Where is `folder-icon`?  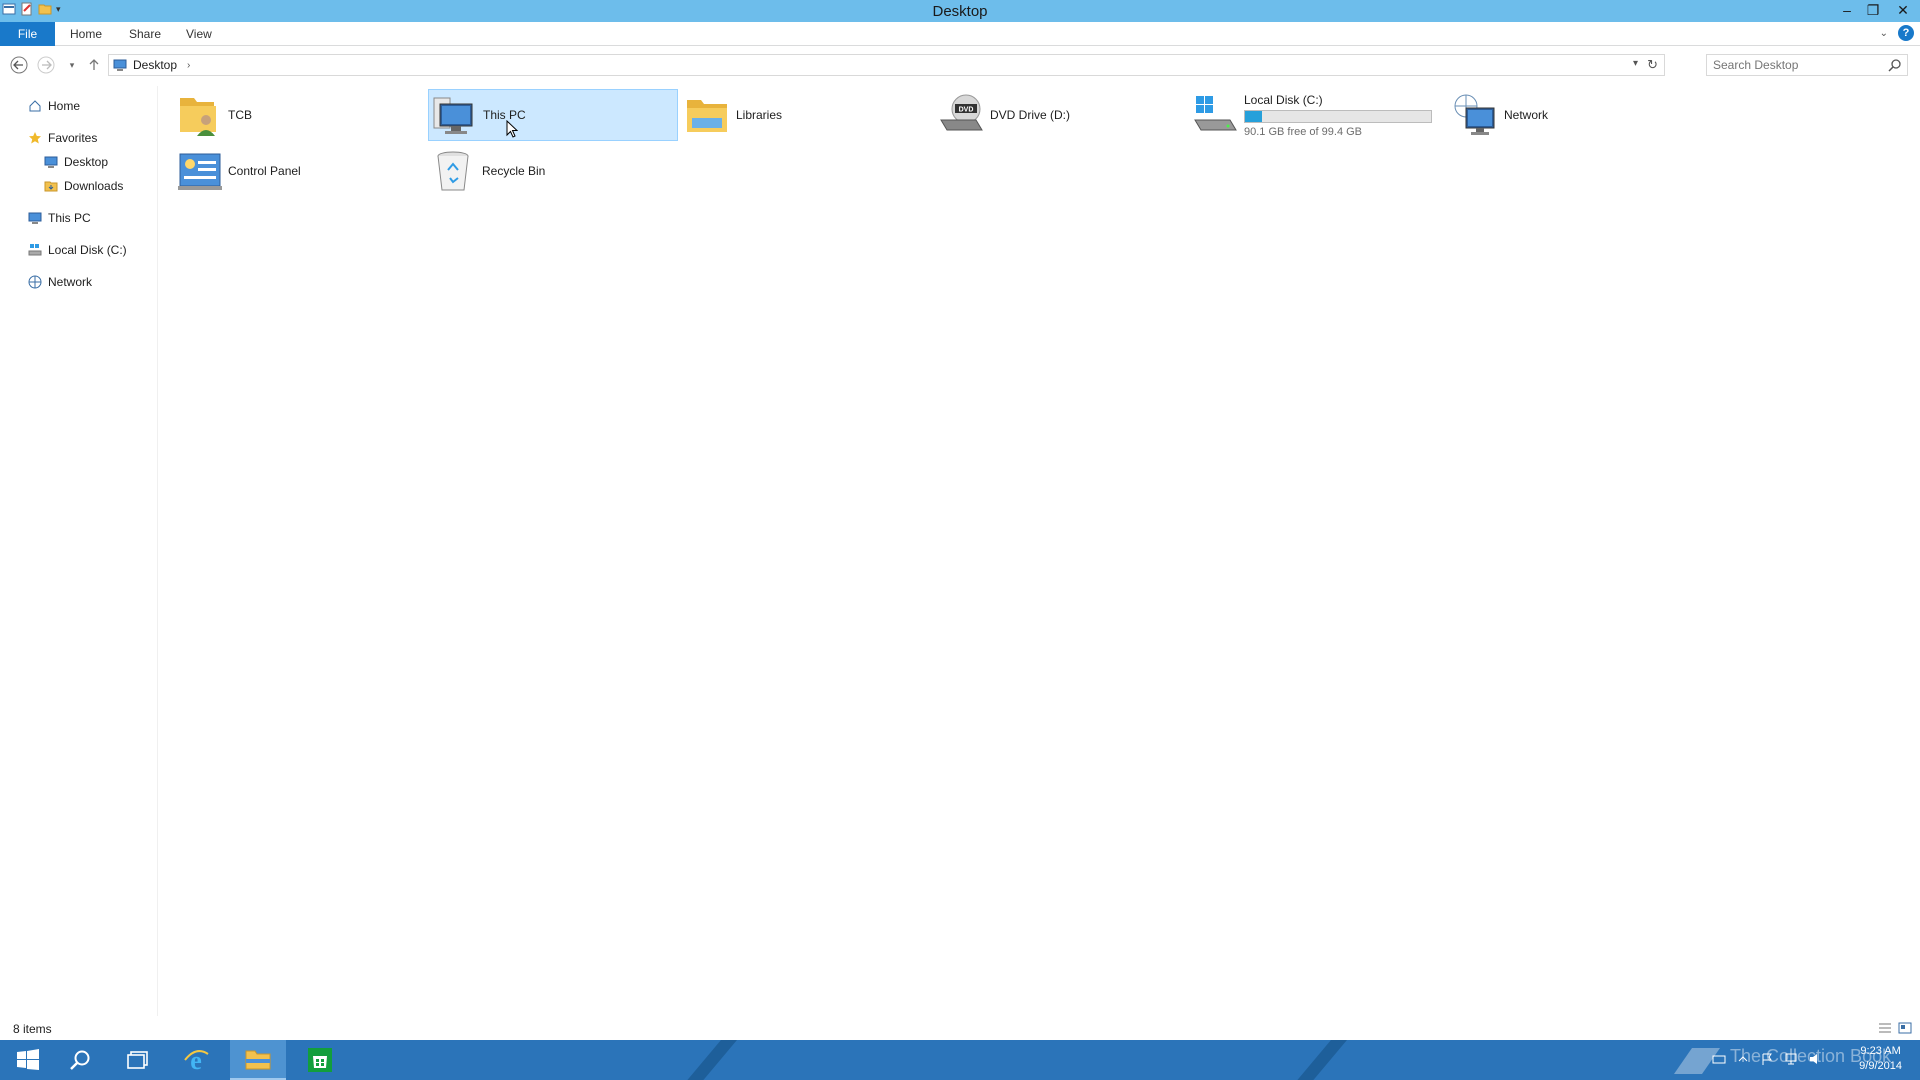
folder-icon is located at coordinates (51, 186).